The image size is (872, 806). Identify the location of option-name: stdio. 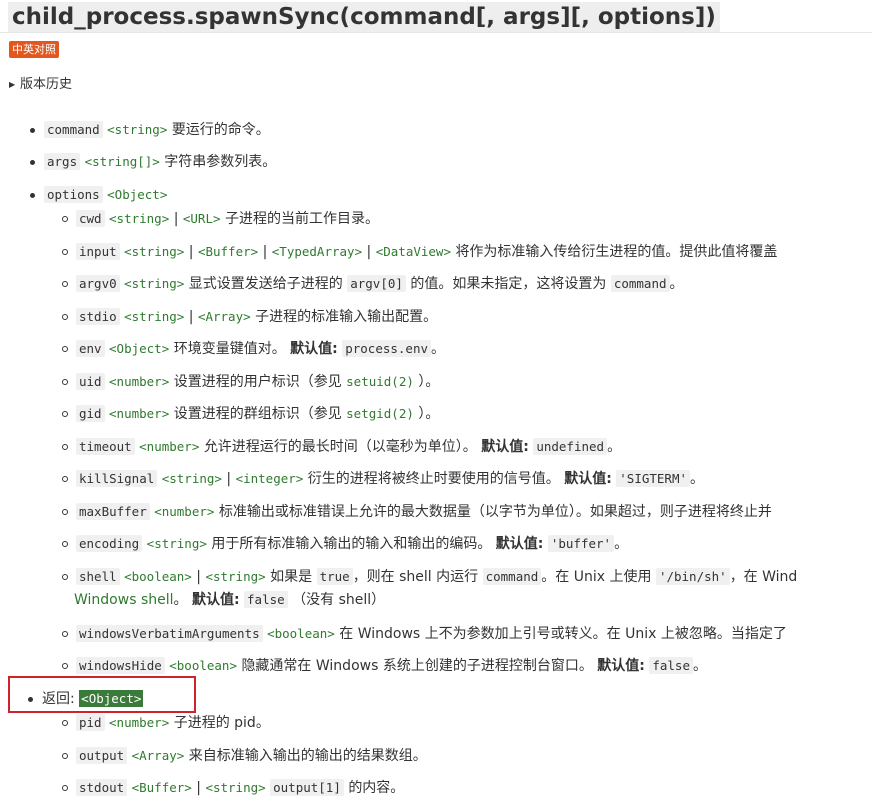
(98, 316).